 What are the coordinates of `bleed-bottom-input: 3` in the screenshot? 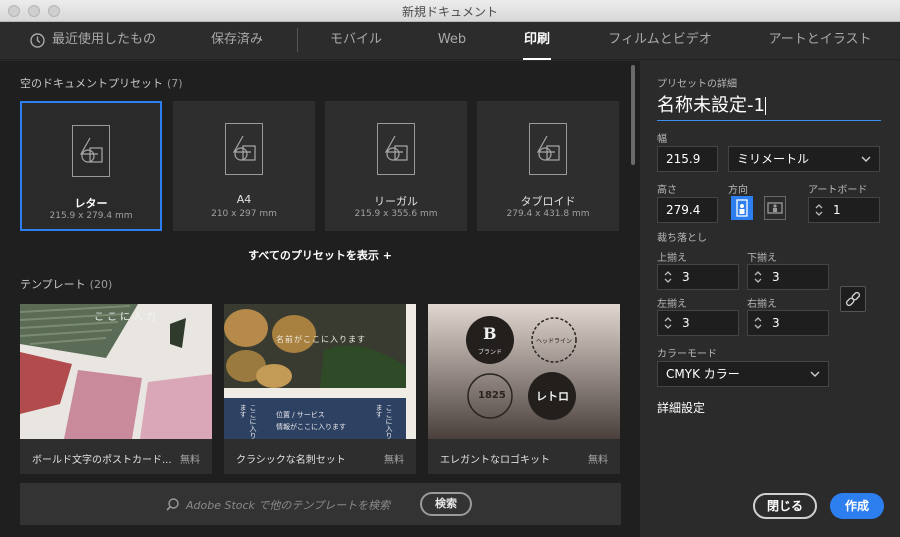 It's located at (788, 277).